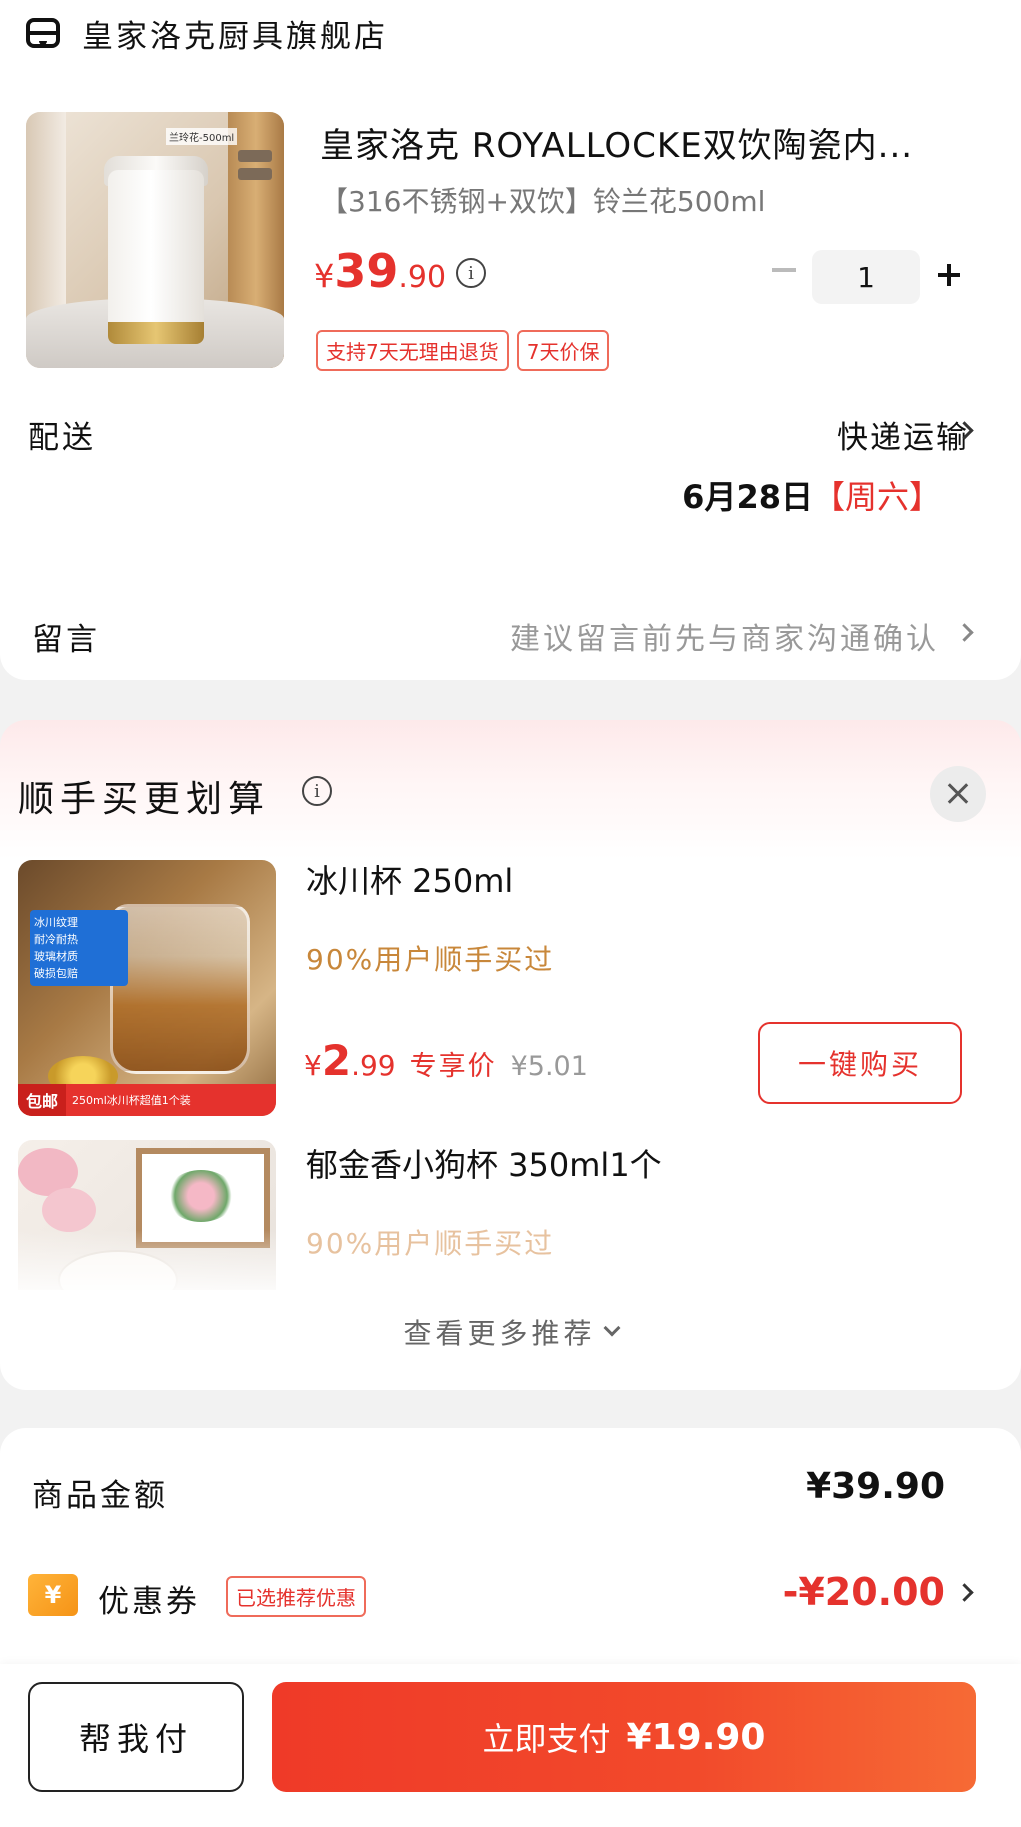 The width and height of the screenshot is (1021, 1827). What do you see at coordinates (958, 794) in the screenshot?
I see `recommend-close-button` at bounding box center [958, 794].